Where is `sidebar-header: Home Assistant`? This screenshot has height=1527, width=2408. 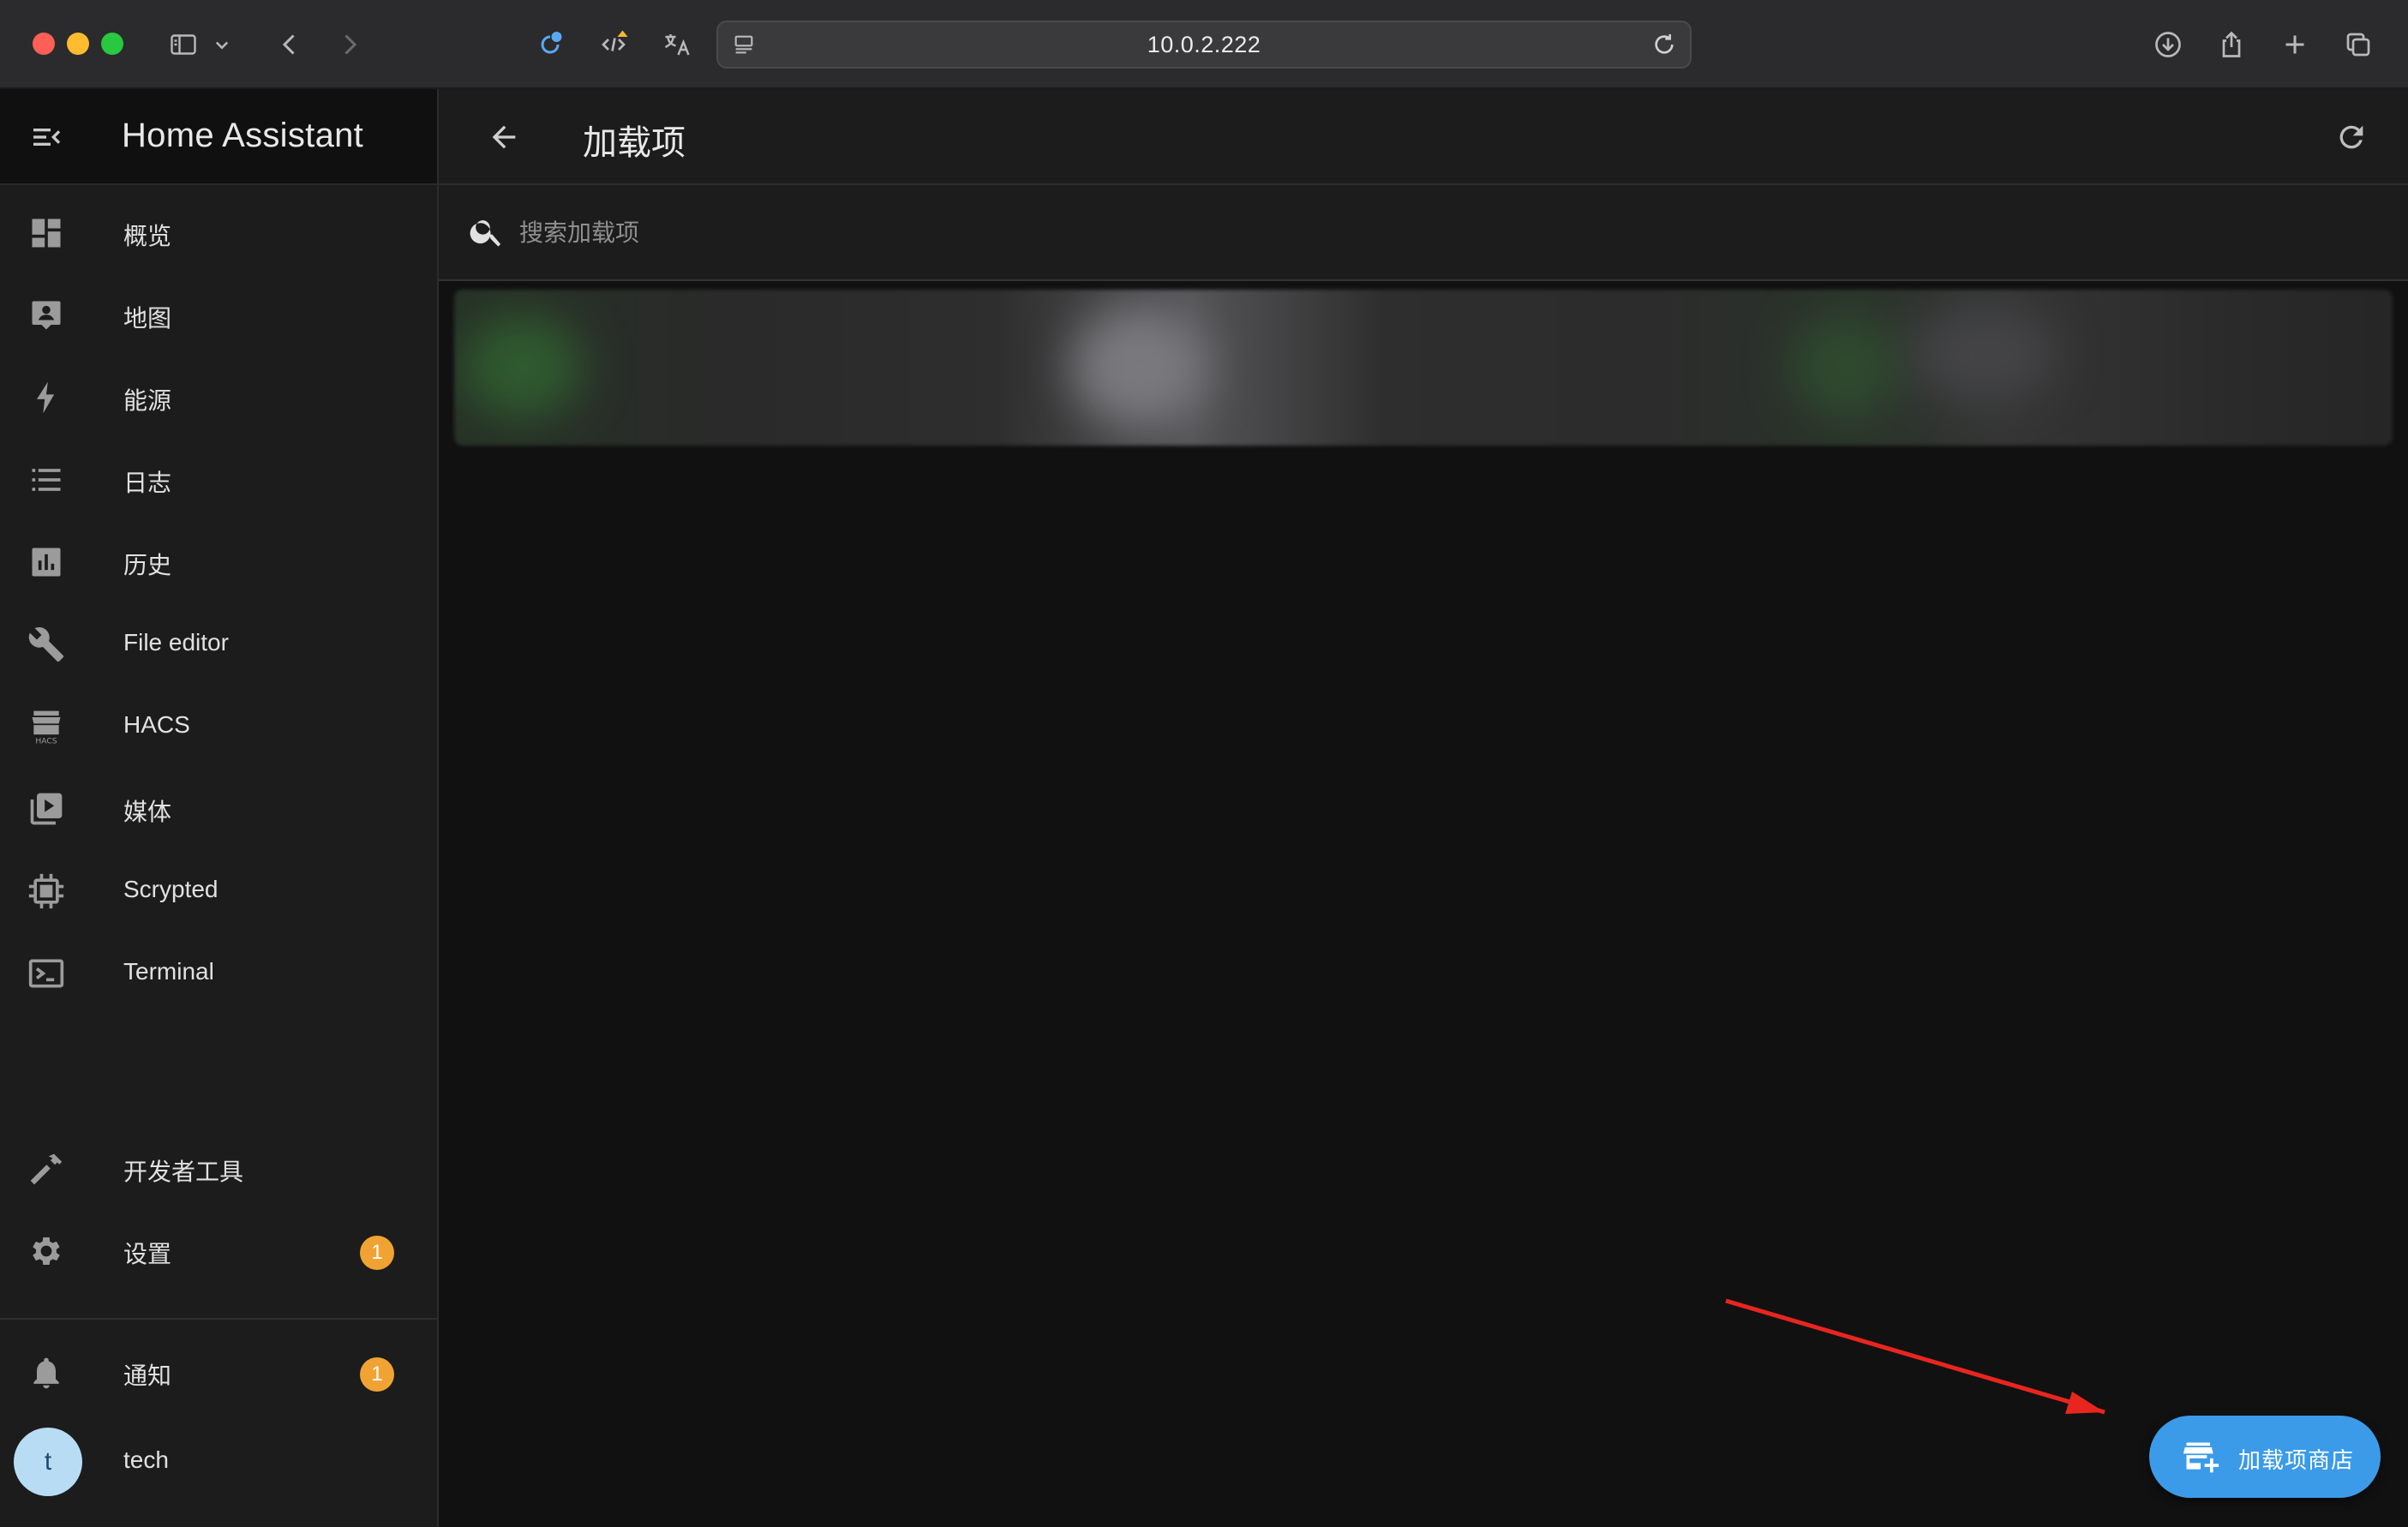
sidebar-header: Home Assistant is located at coordinates (218, 137).